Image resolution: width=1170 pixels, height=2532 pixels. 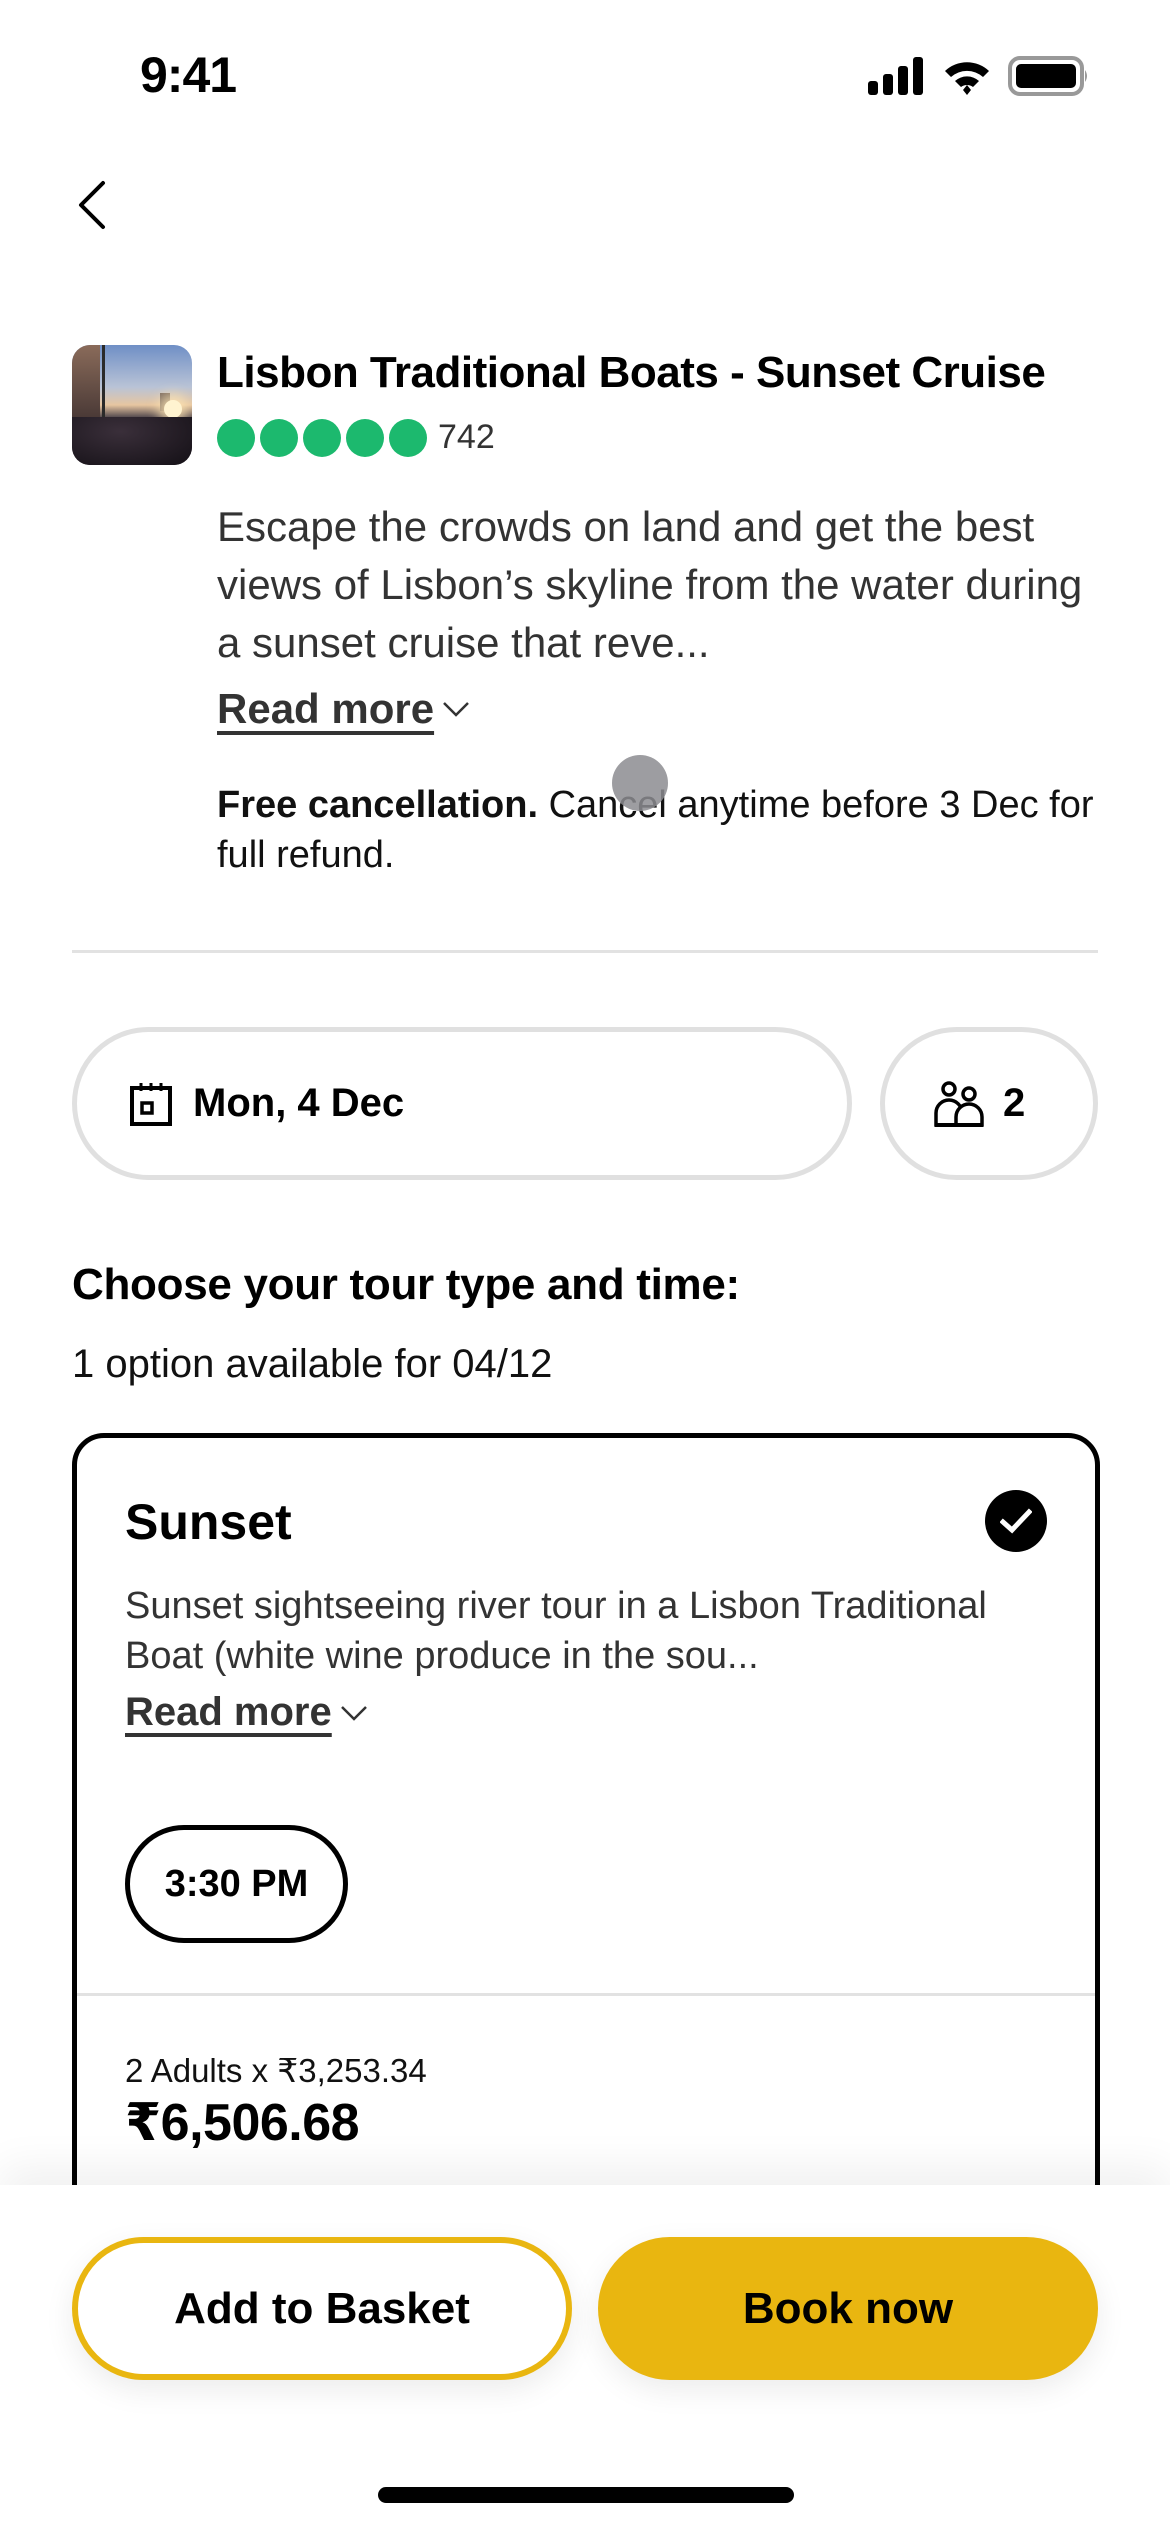 What do you see at coordinates (585, 2358) in the screenshot?
I see `bottom-action-bar: Add to Basket Book now` at bounding box center [585, 2358].